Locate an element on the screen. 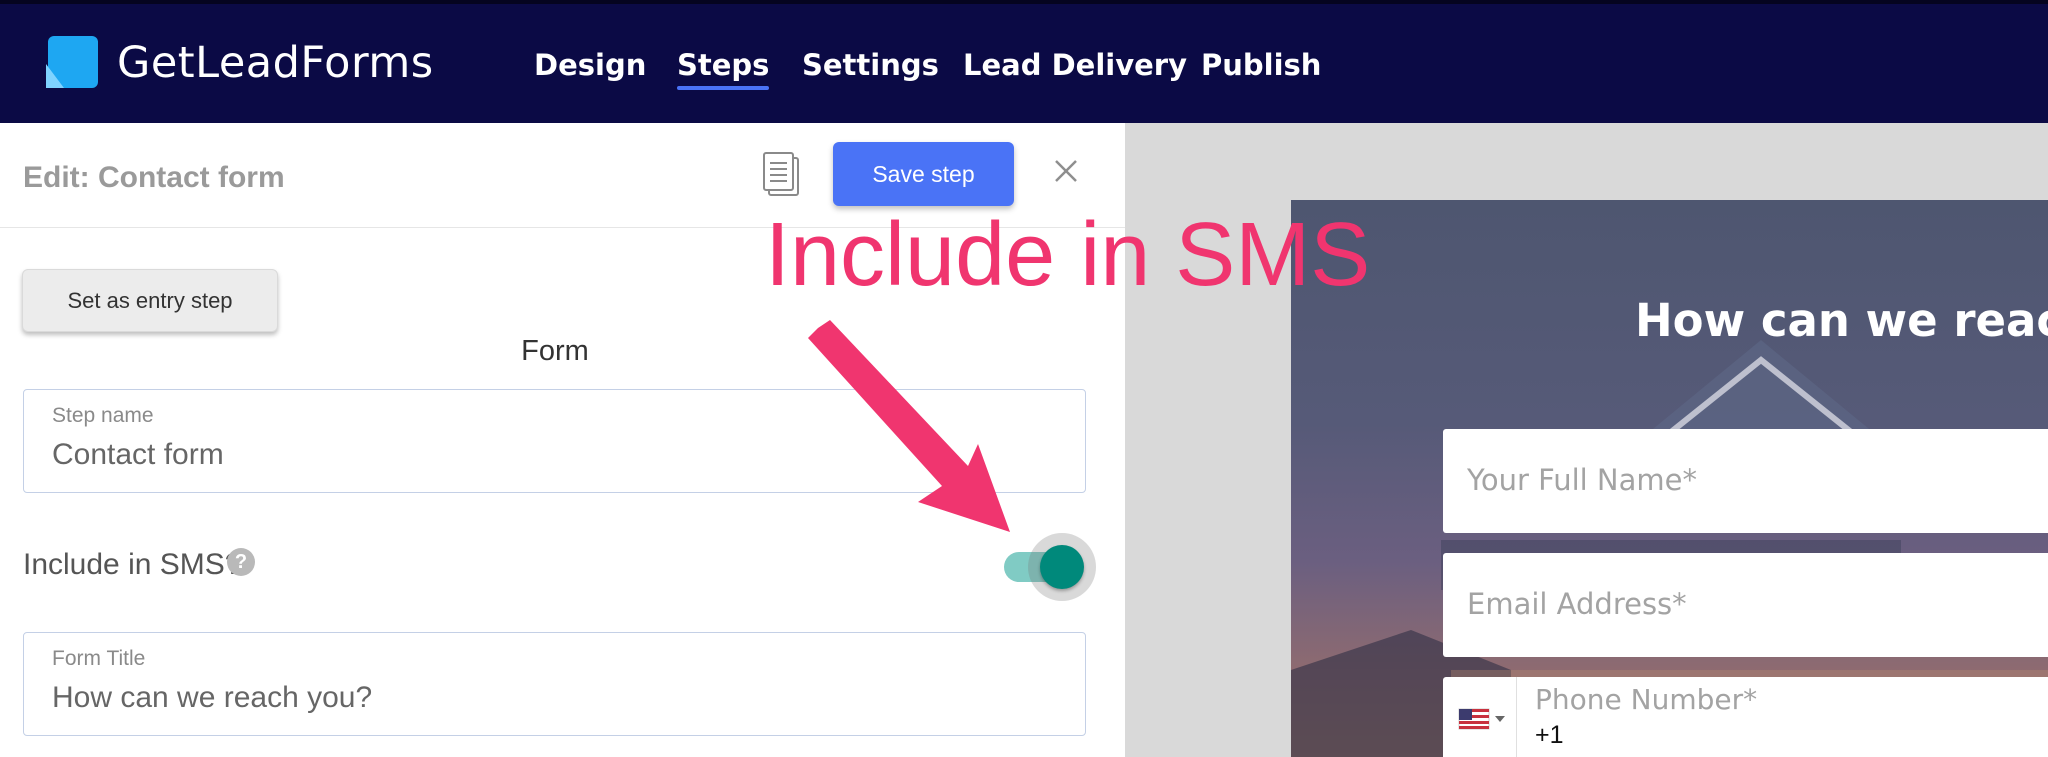  include-sms-toggle is located at coordinates (1048, 567).